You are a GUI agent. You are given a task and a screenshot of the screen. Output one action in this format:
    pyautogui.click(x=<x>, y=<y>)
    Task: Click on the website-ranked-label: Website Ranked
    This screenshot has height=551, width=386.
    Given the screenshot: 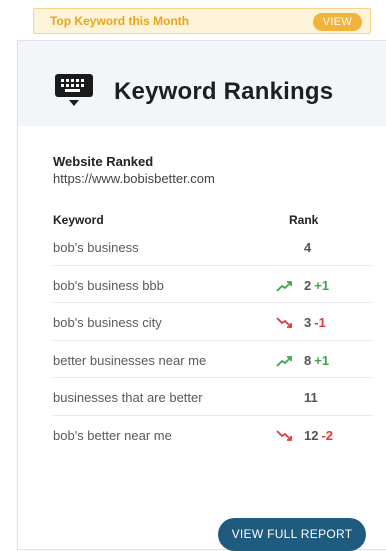 What is the action you would take?
    pyautogui.click(x=103, y=161)
    